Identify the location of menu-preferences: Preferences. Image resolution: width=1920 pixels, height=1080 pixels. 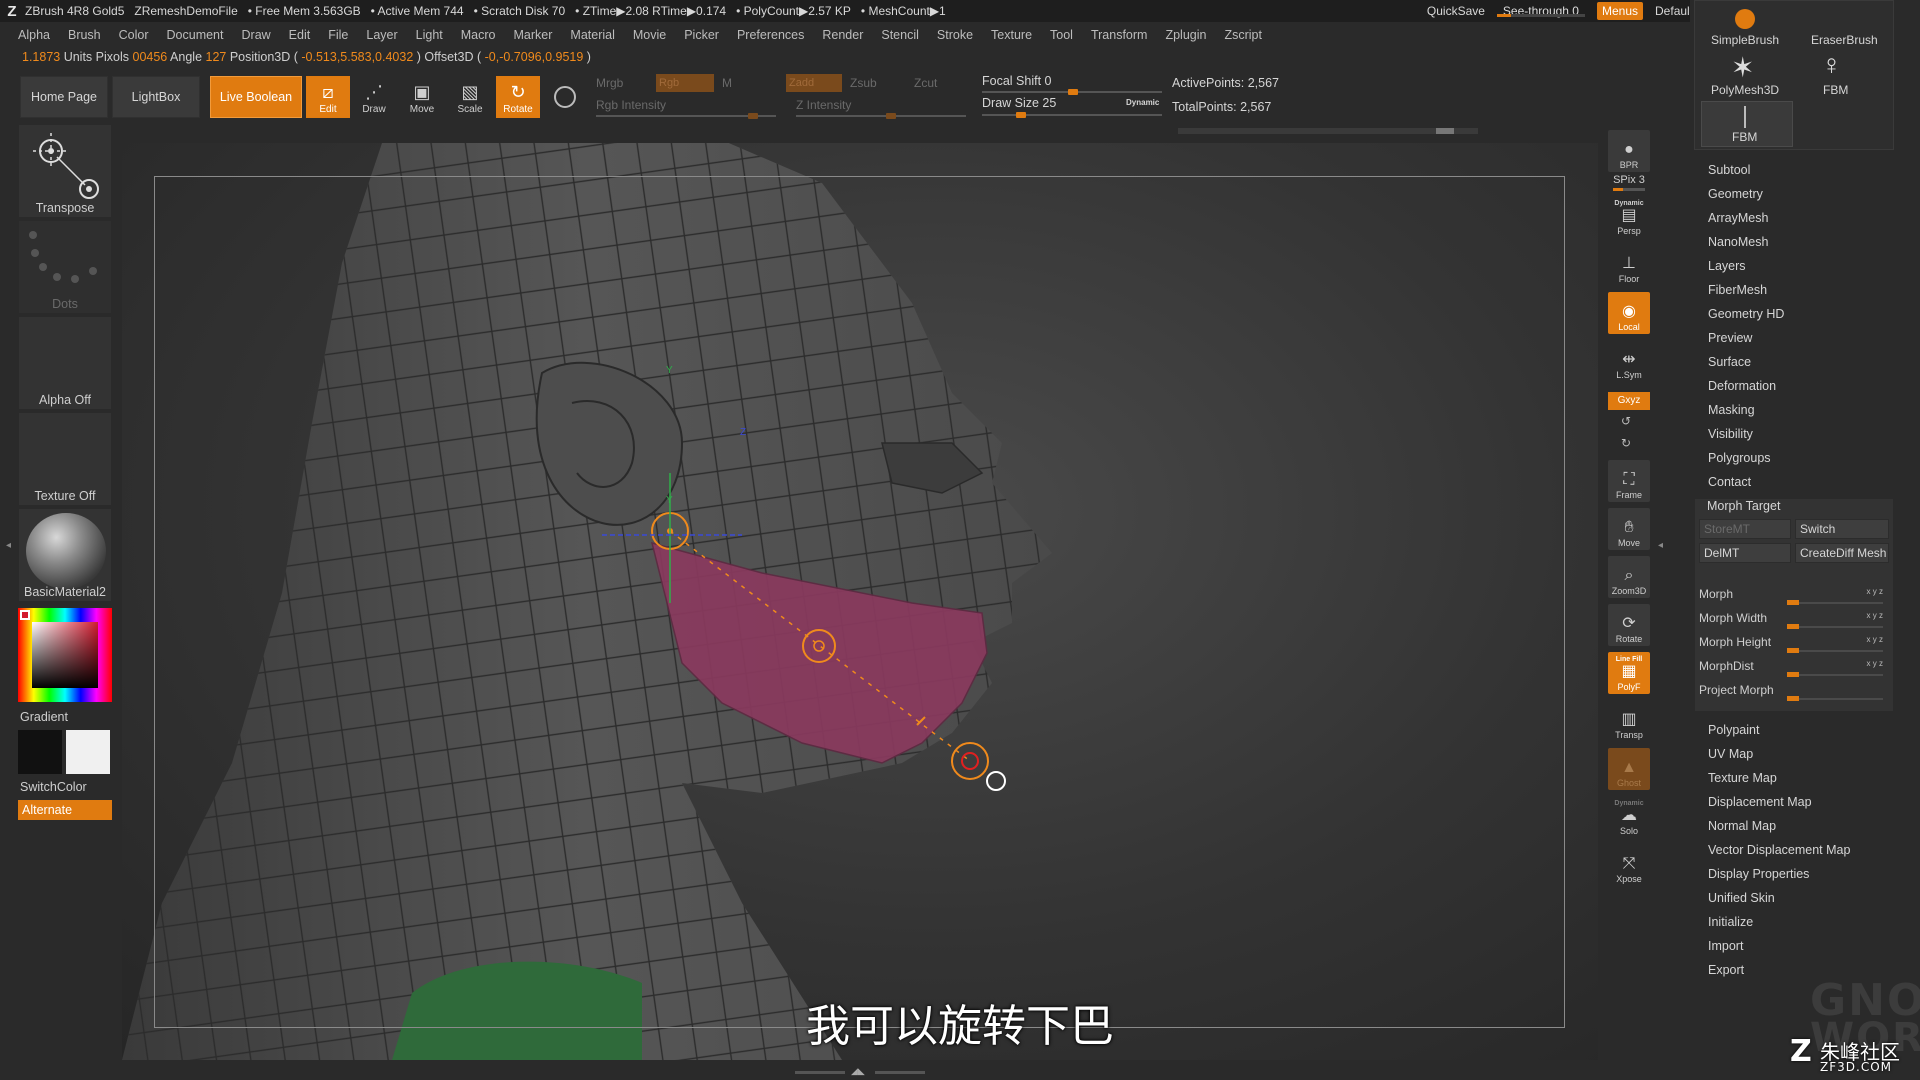
(770, 35).